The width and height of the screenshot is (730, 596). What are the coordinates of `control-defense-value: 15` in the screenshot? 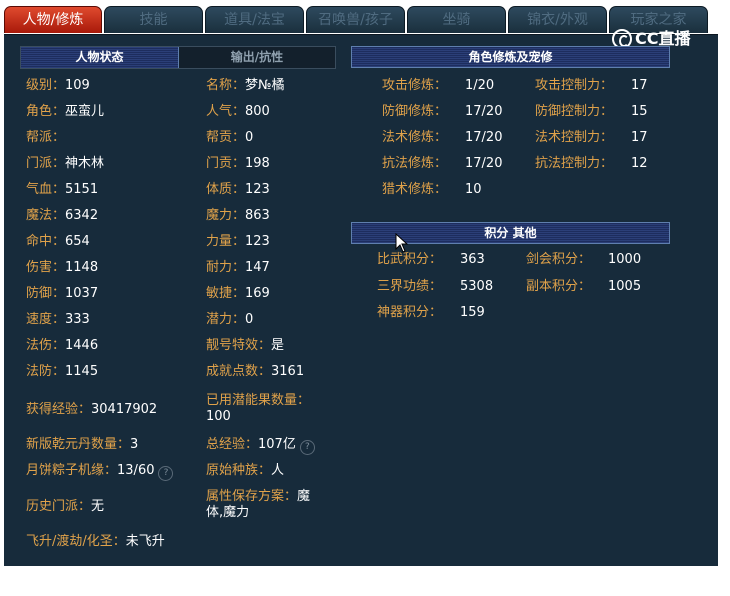 It's located at (639, 111).